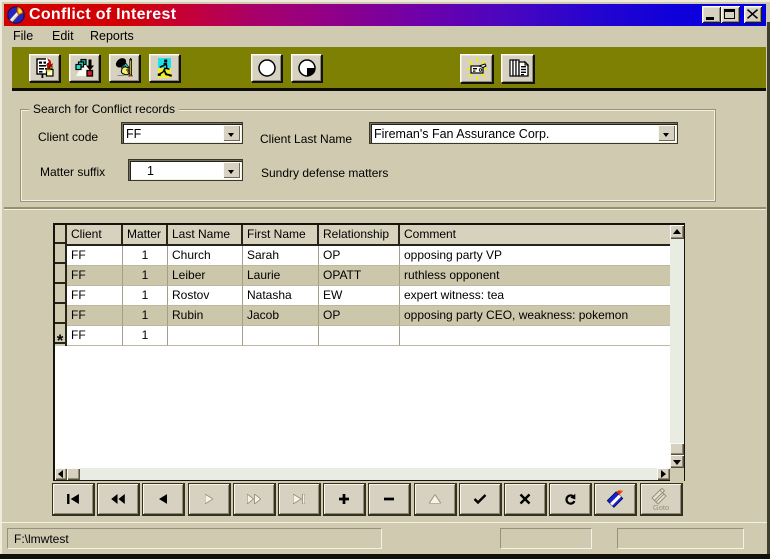 This screenshot has width=770, height=559. I want to click on svg-text: Goto, so click(661, 507).